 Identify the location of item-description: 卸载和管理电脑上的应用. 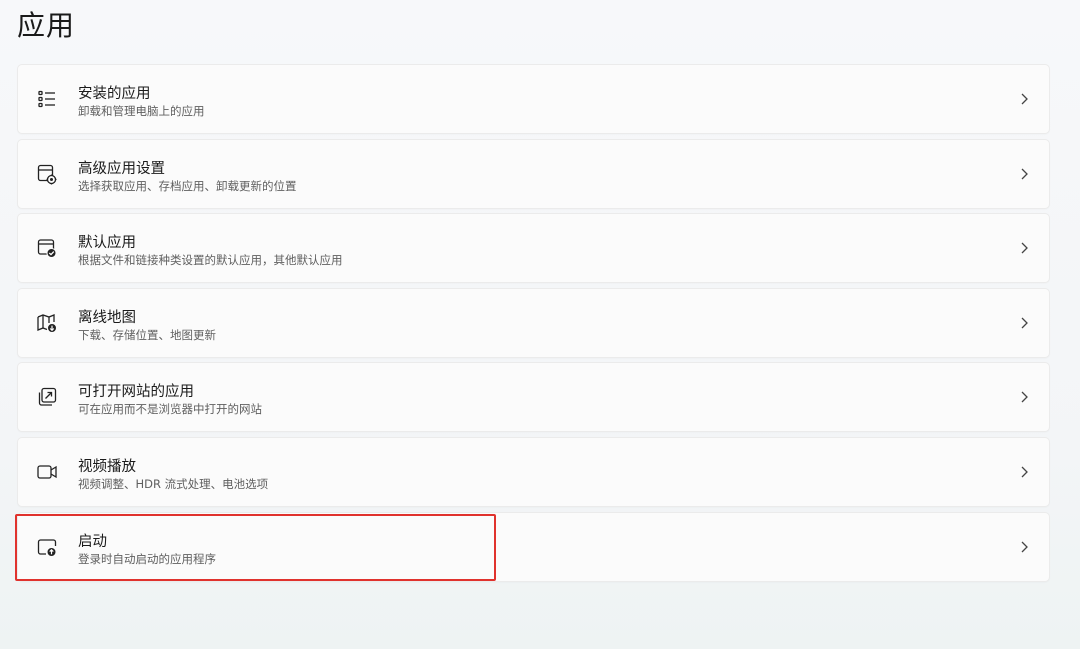
(141, 111).